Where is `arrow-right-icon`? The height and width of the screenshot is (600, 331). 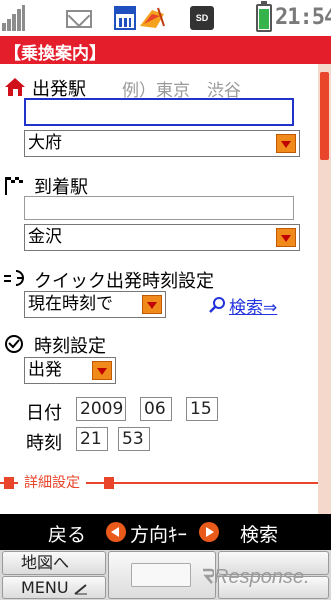
arrow-right-icon is located at coordinates (209, 532).